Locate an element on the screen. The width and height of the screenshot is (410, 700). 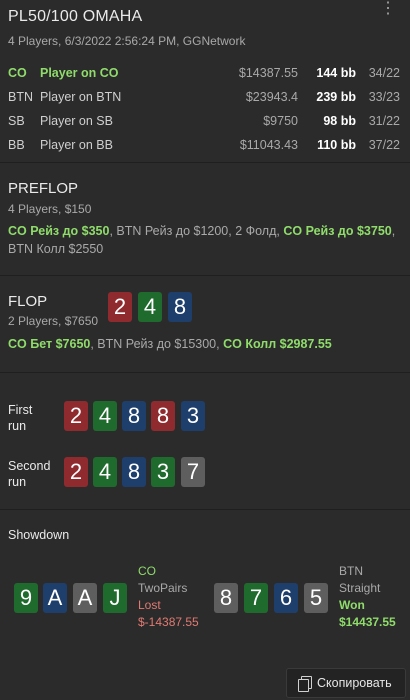
second-run-label: Second run is located at coordinates (29, 474).